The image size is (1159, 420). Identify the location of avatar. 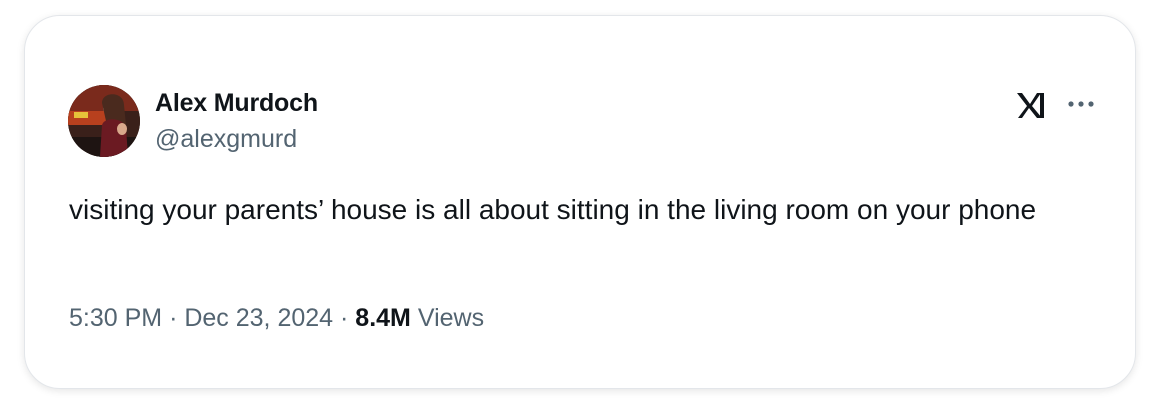
(104, 121).